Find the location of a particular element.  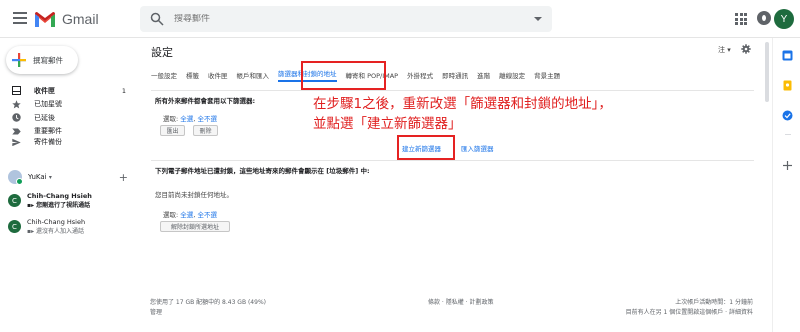

storage-info: 您使用了 17 GB 配額中的 8.43 GB (49%) 管理 is located at coordinates (208, 308).